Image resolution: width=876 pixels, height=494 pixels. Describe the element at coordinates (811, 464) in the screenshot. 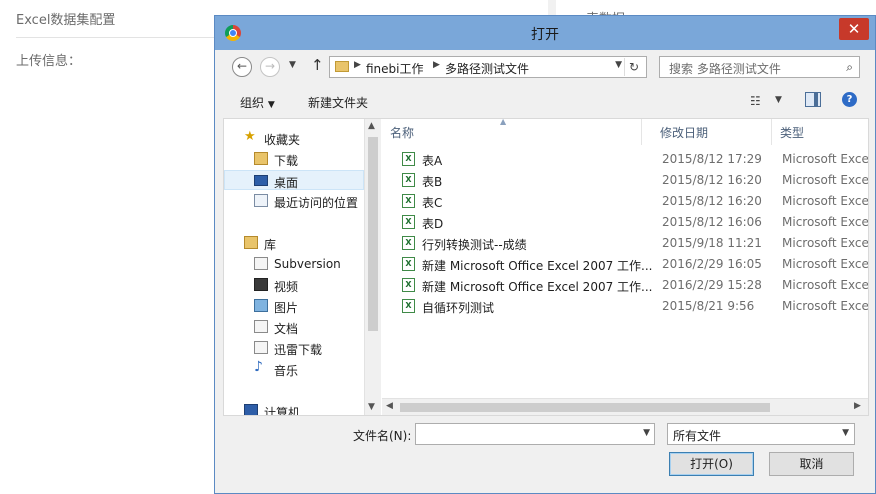

I see `cancel-button: 取消` at that location.